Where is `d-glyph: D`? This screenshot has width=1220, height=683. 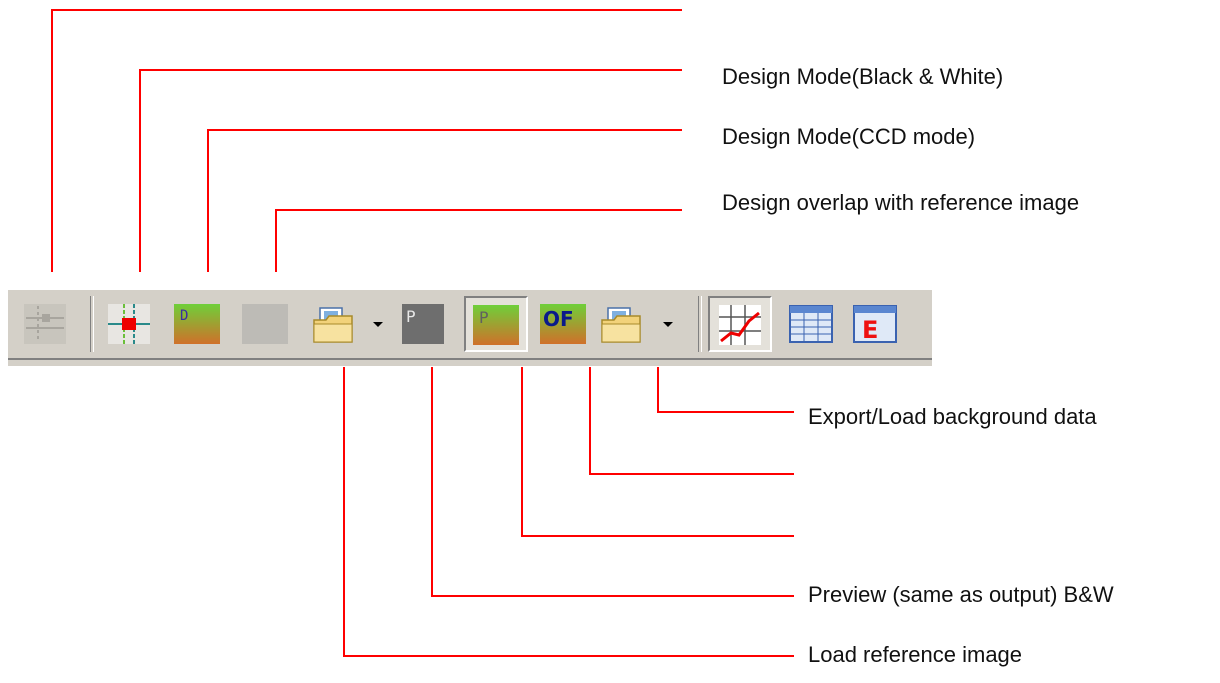
d-glyph: D is located at coordinates (184, 316).